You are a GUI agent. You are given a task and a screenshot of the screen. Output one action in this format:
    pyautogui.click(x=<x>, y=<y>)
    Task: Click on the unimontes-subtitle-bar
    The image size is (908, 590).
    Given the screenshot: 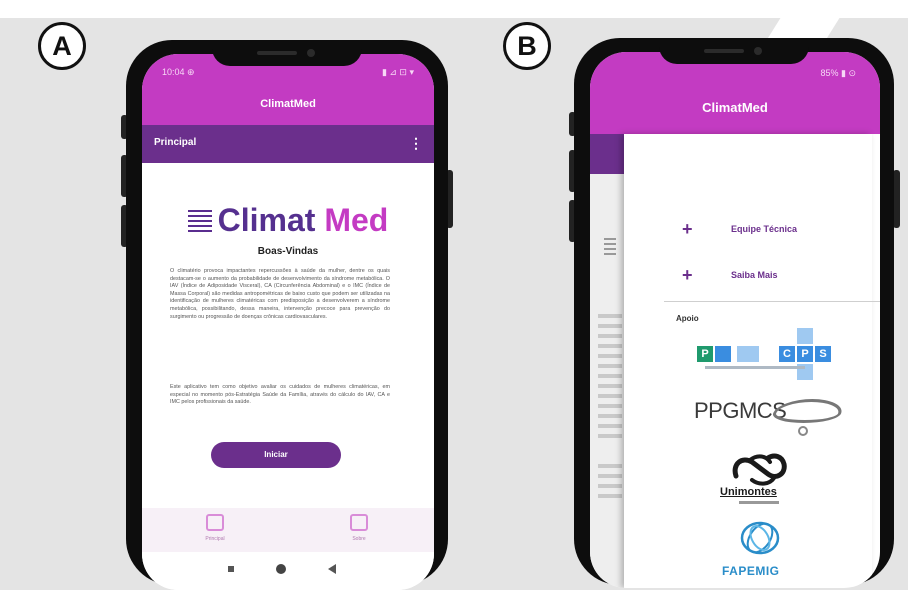 What is the action you would take?
    pyautogui.click(x=759, y=502)
    